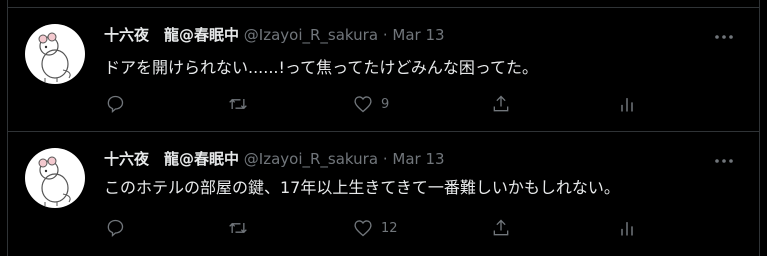 The image size is (767, 256). I want to click on like-button: 9, so click(371, 104).